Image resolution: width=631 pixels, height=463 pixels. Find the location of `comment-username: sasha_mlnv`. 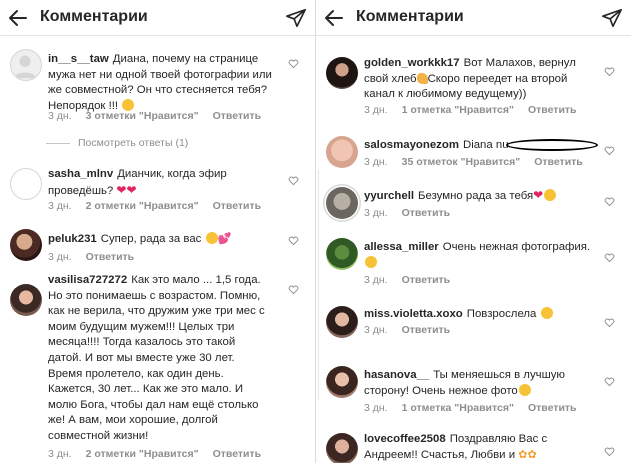

comment-username: sasha_mlnv is located at coordinates (80, 174).